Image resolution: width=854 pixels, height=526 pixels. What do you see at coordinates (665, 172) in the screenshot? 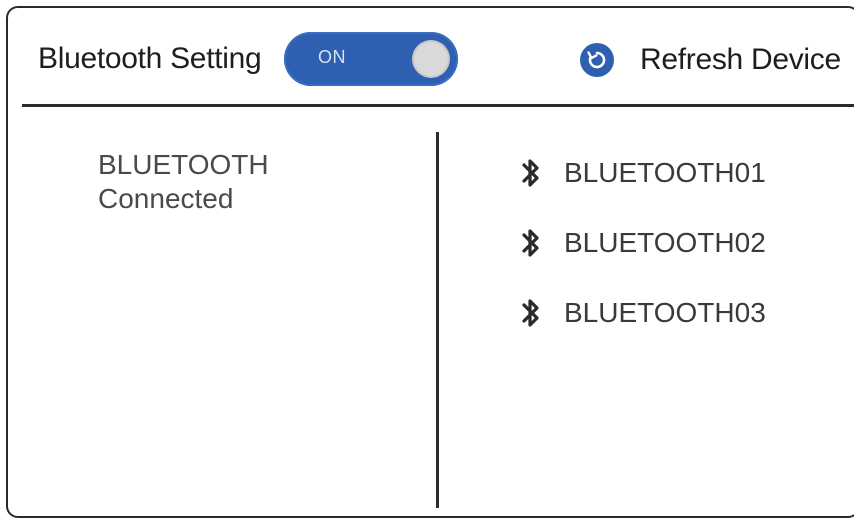
I see `device-label: BLUETOOTH01` at bounding box center [665, 172].